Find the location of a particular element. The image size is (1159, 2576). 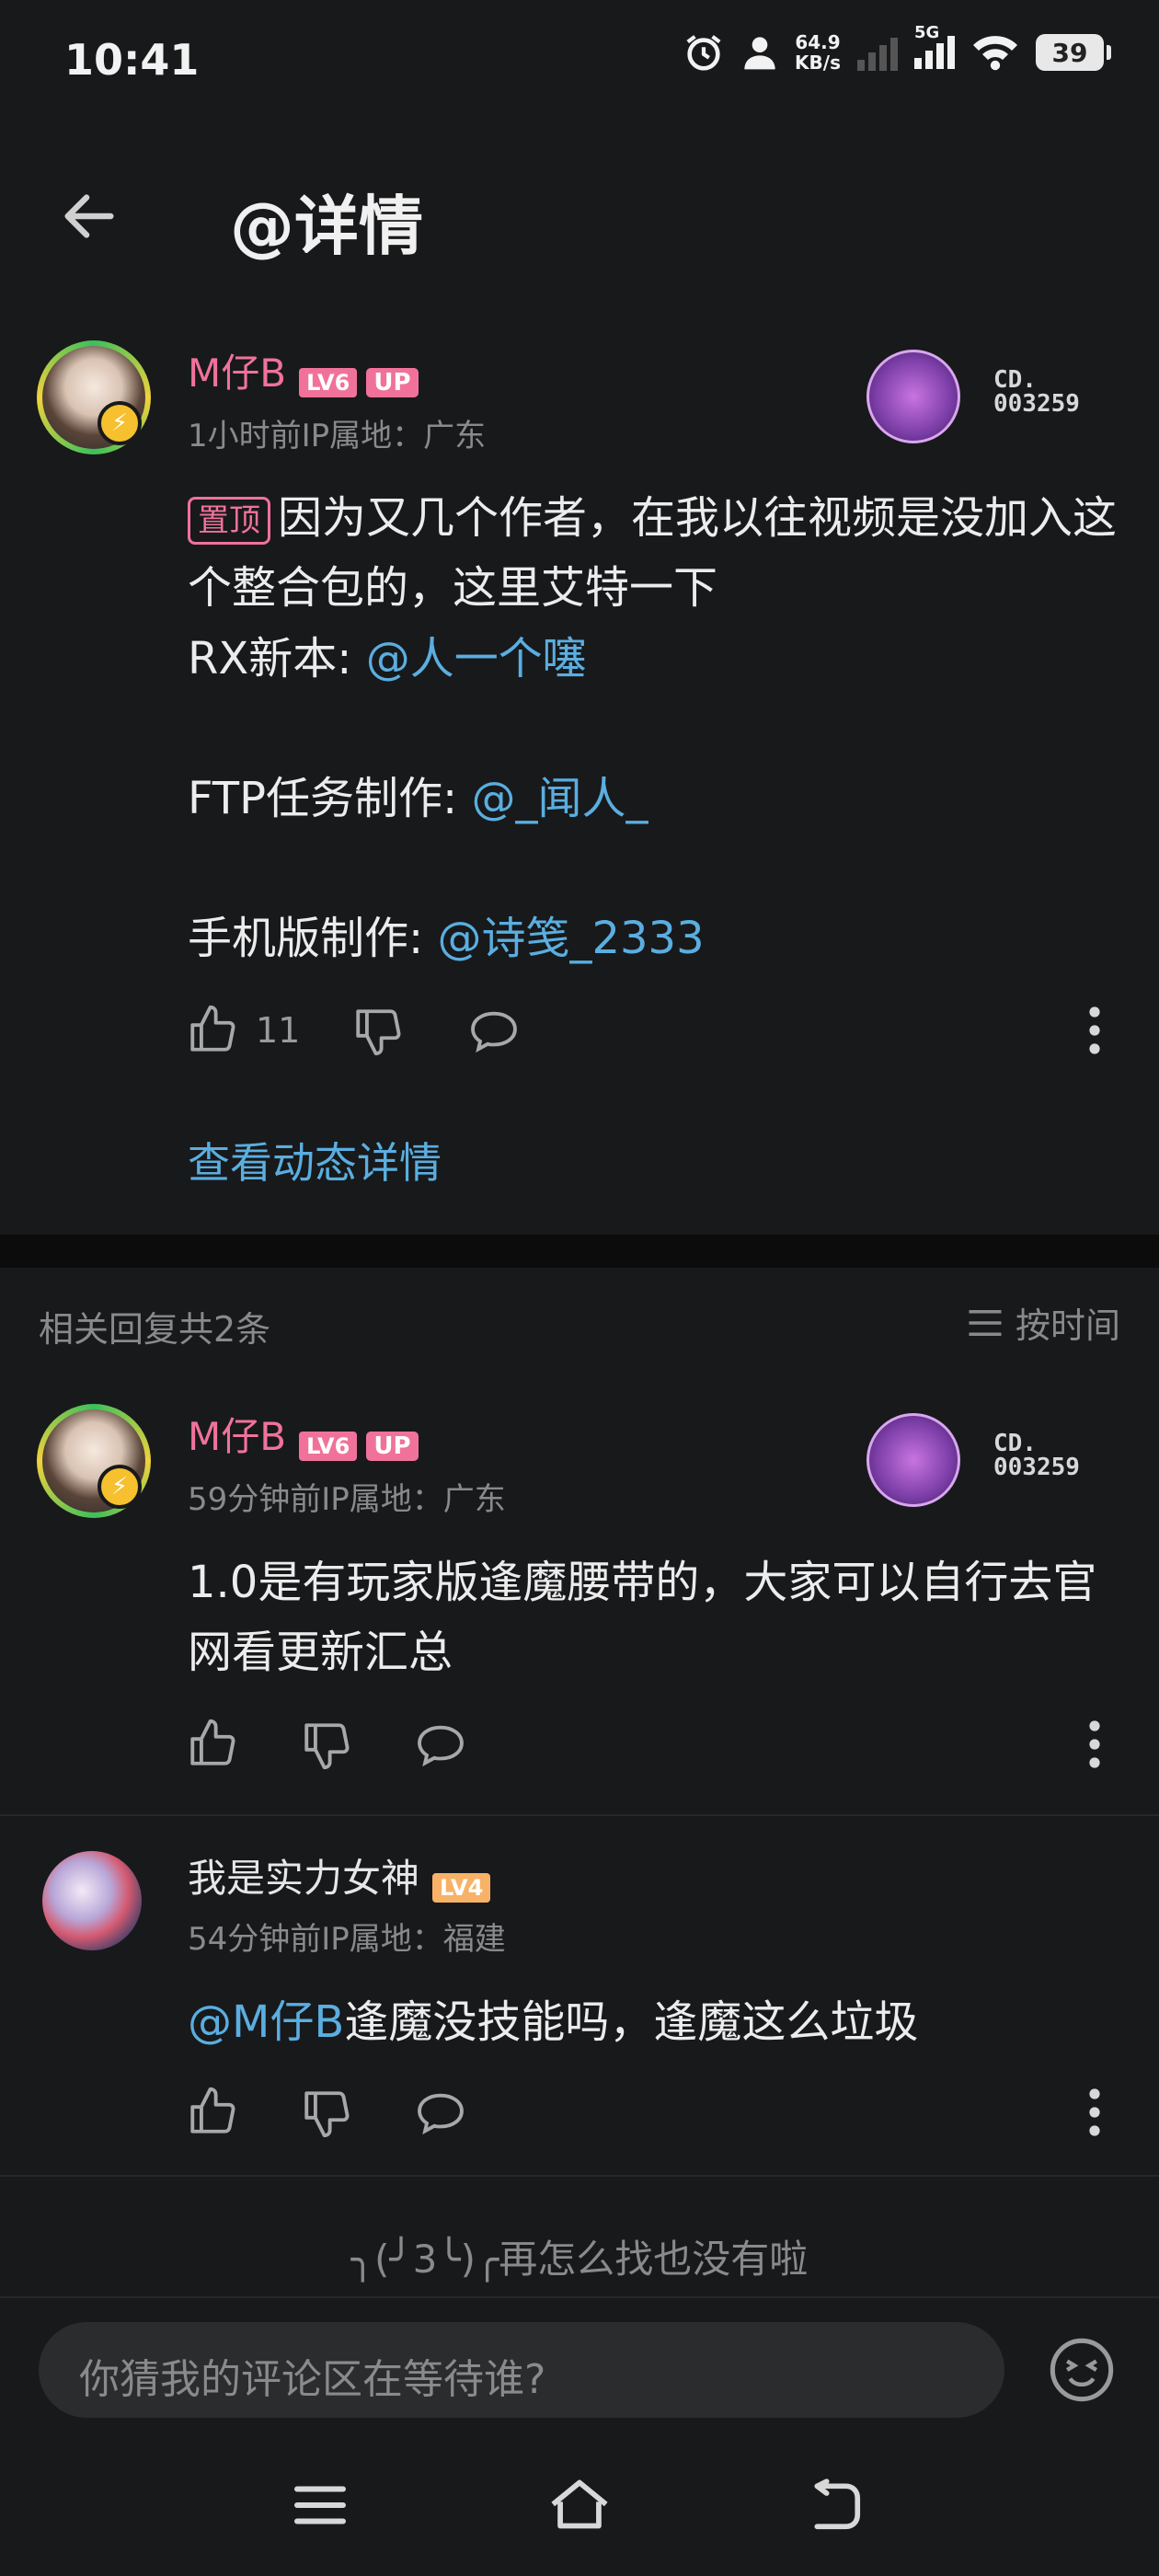

reply2-mention-link: @M仔B is located at coordinates (266, 2022).